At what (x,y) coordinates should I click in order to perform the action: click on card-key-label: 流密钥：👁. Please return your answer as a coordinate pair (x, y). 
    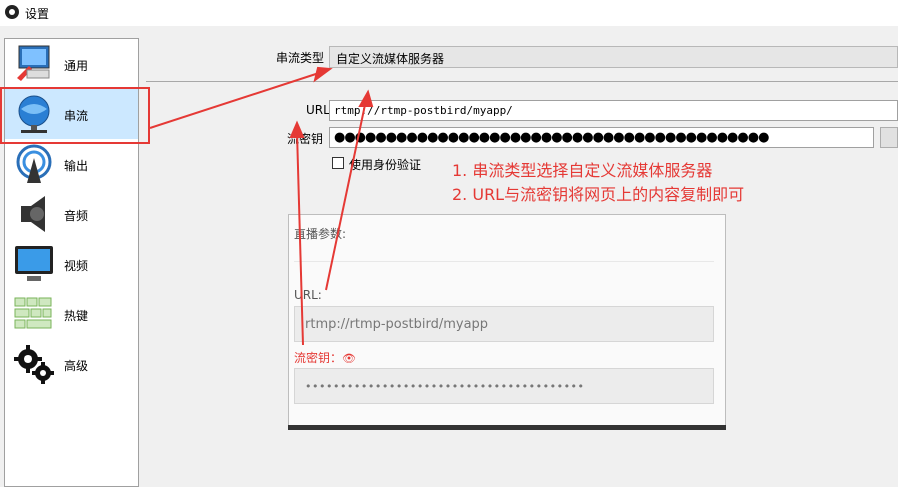
    Looking at the image, I should click on (325, 358).